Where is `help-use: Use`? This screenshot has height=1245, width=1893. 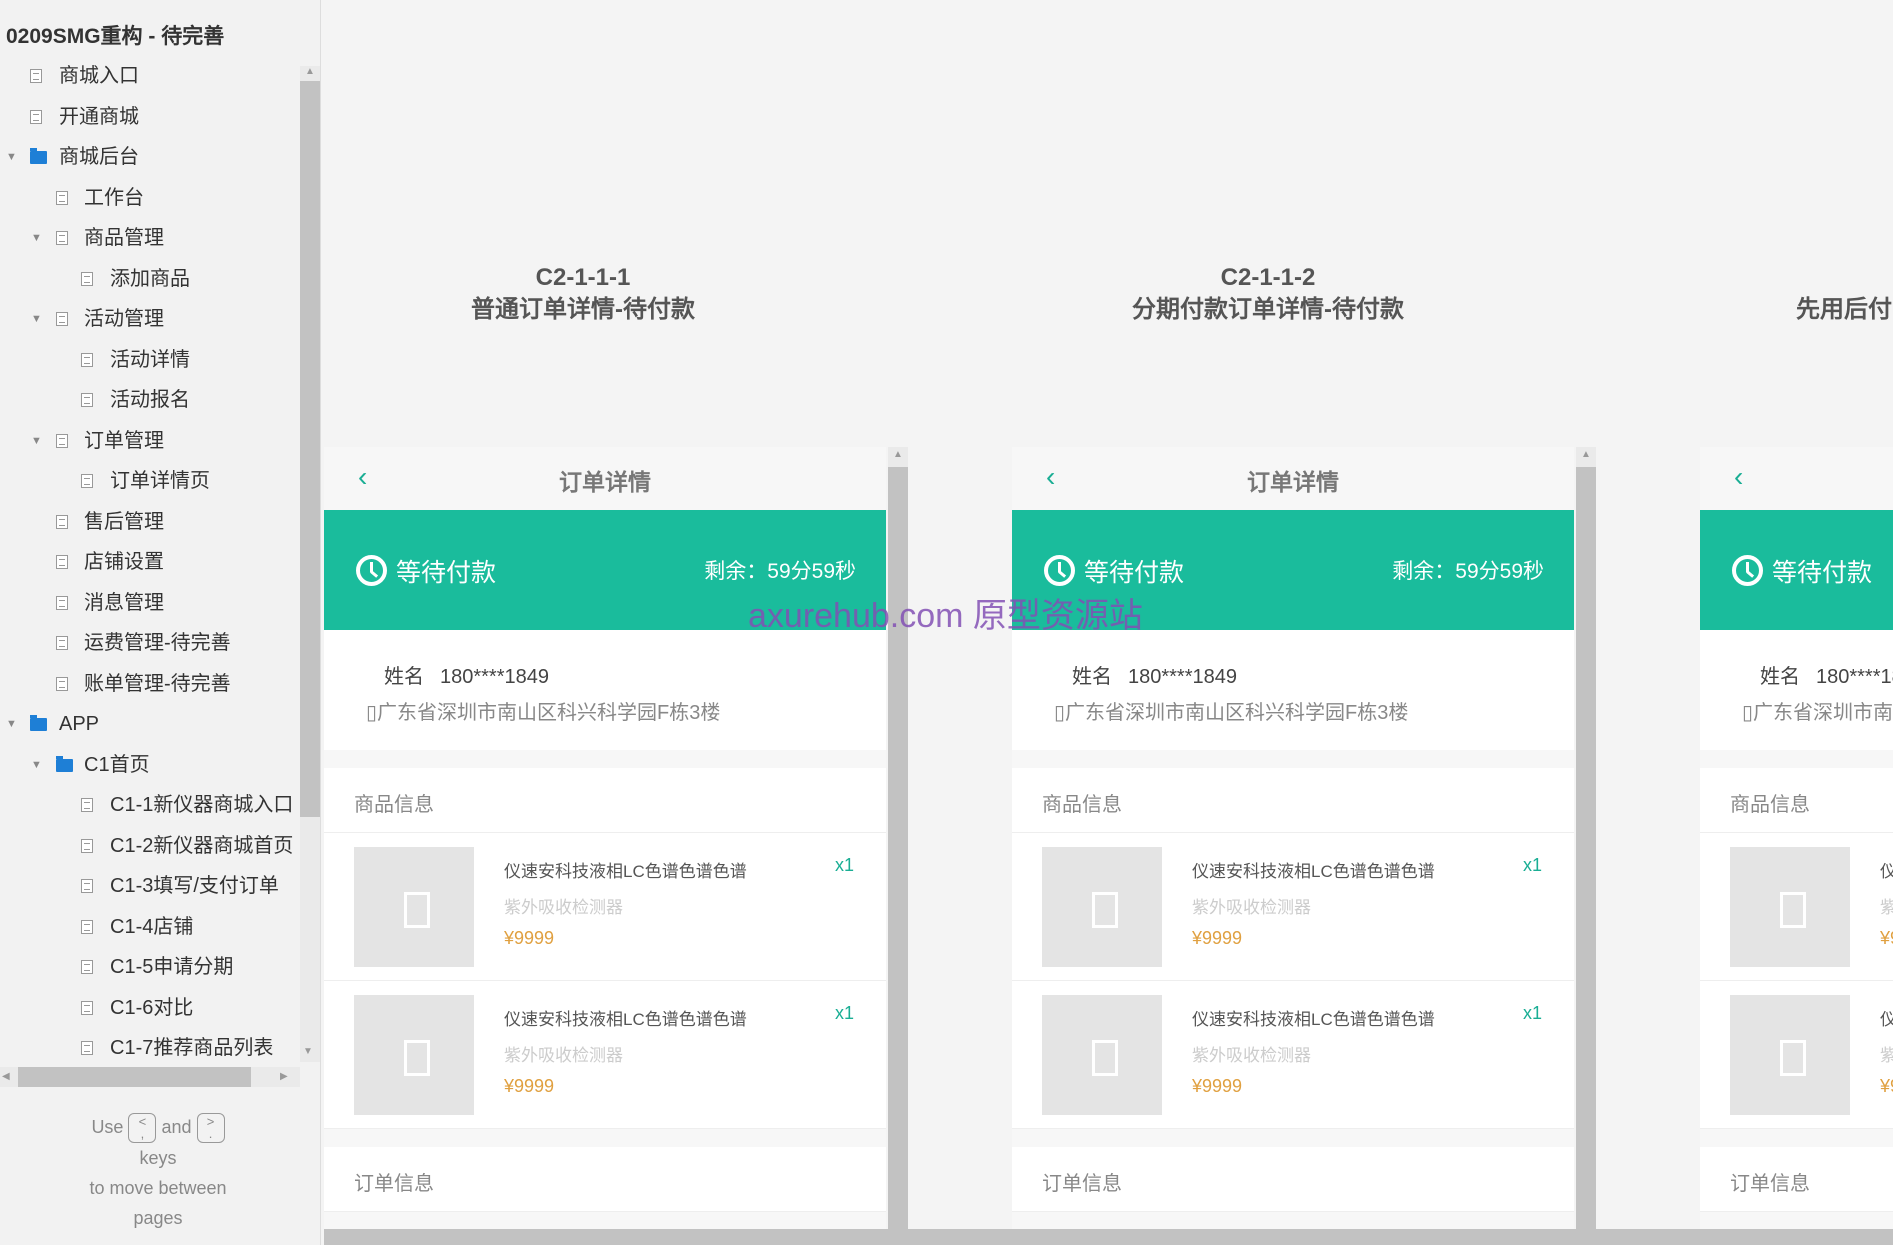 help-use: Use is located at coordinates (107, 1127).